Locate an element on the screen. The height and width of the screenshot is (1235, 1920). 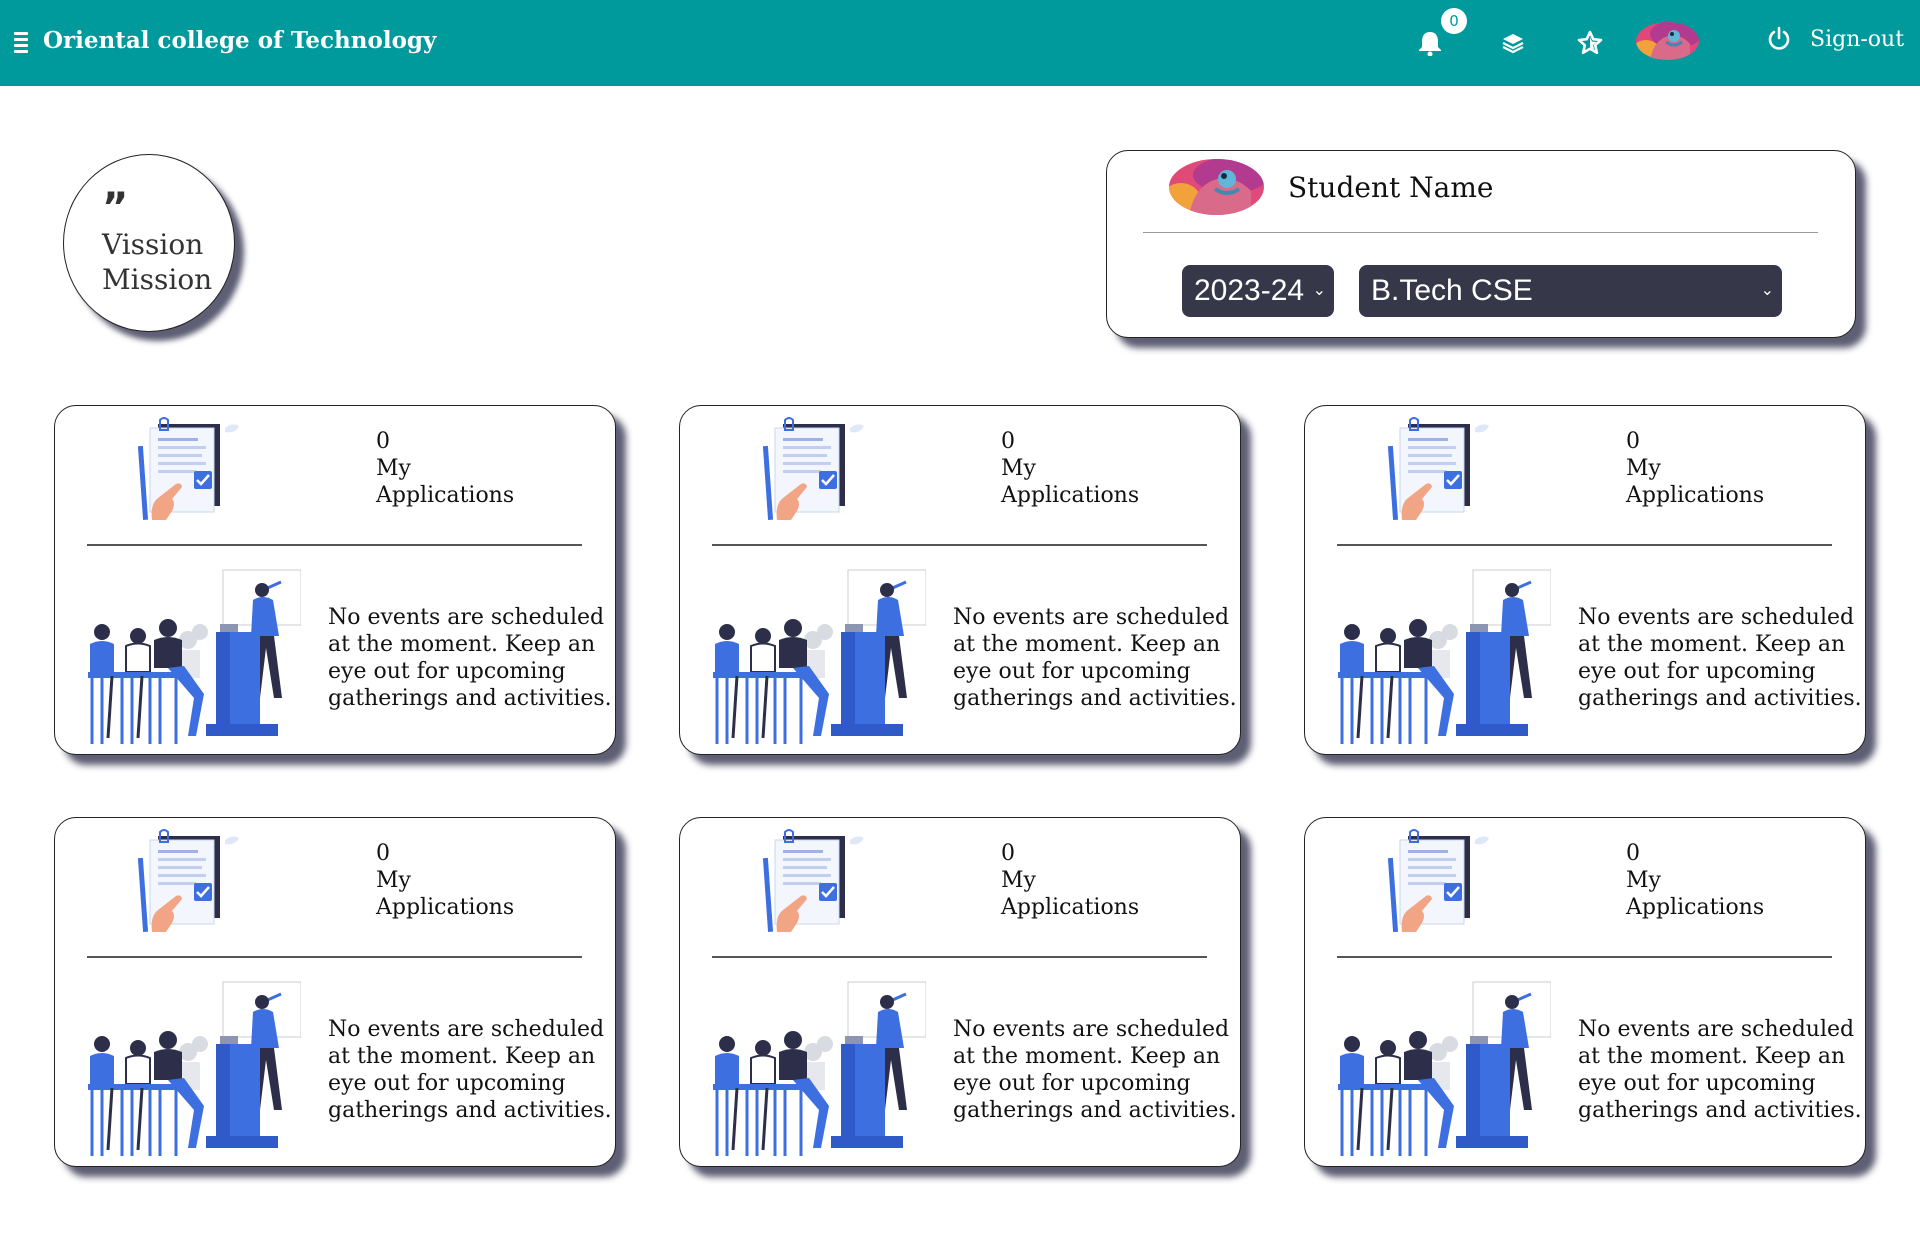
course-select: B.Tech CSE ⌄ is located at coordinates (1570, 291).